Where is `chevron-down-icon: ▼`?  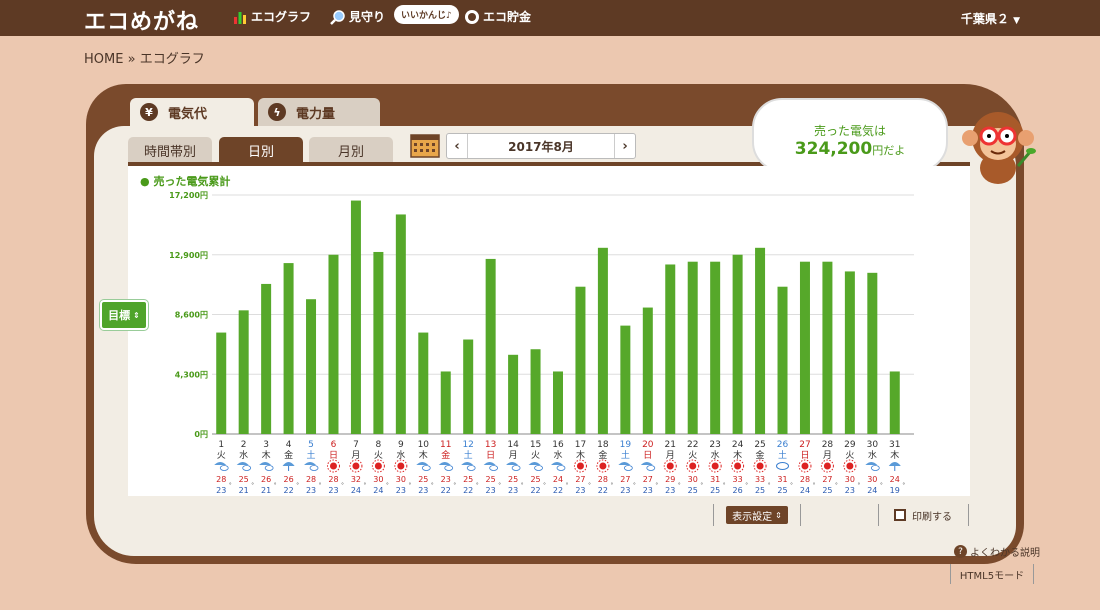
chevron-down-icon: ▼ is located at coordinates (1016, 21).